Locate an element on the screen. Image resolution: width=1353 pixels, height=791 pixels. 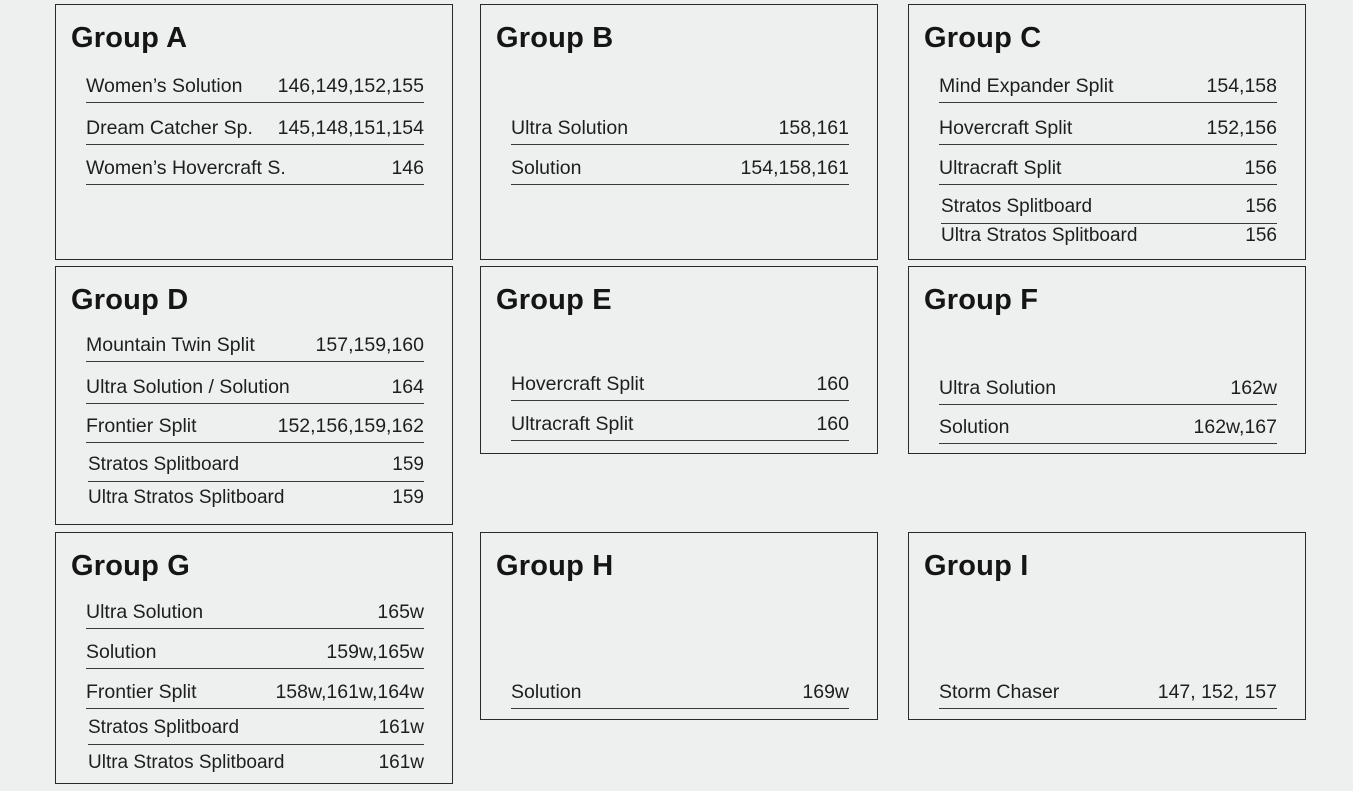
board-name: Mountain Twin Split is located at coordinates (170, 345).